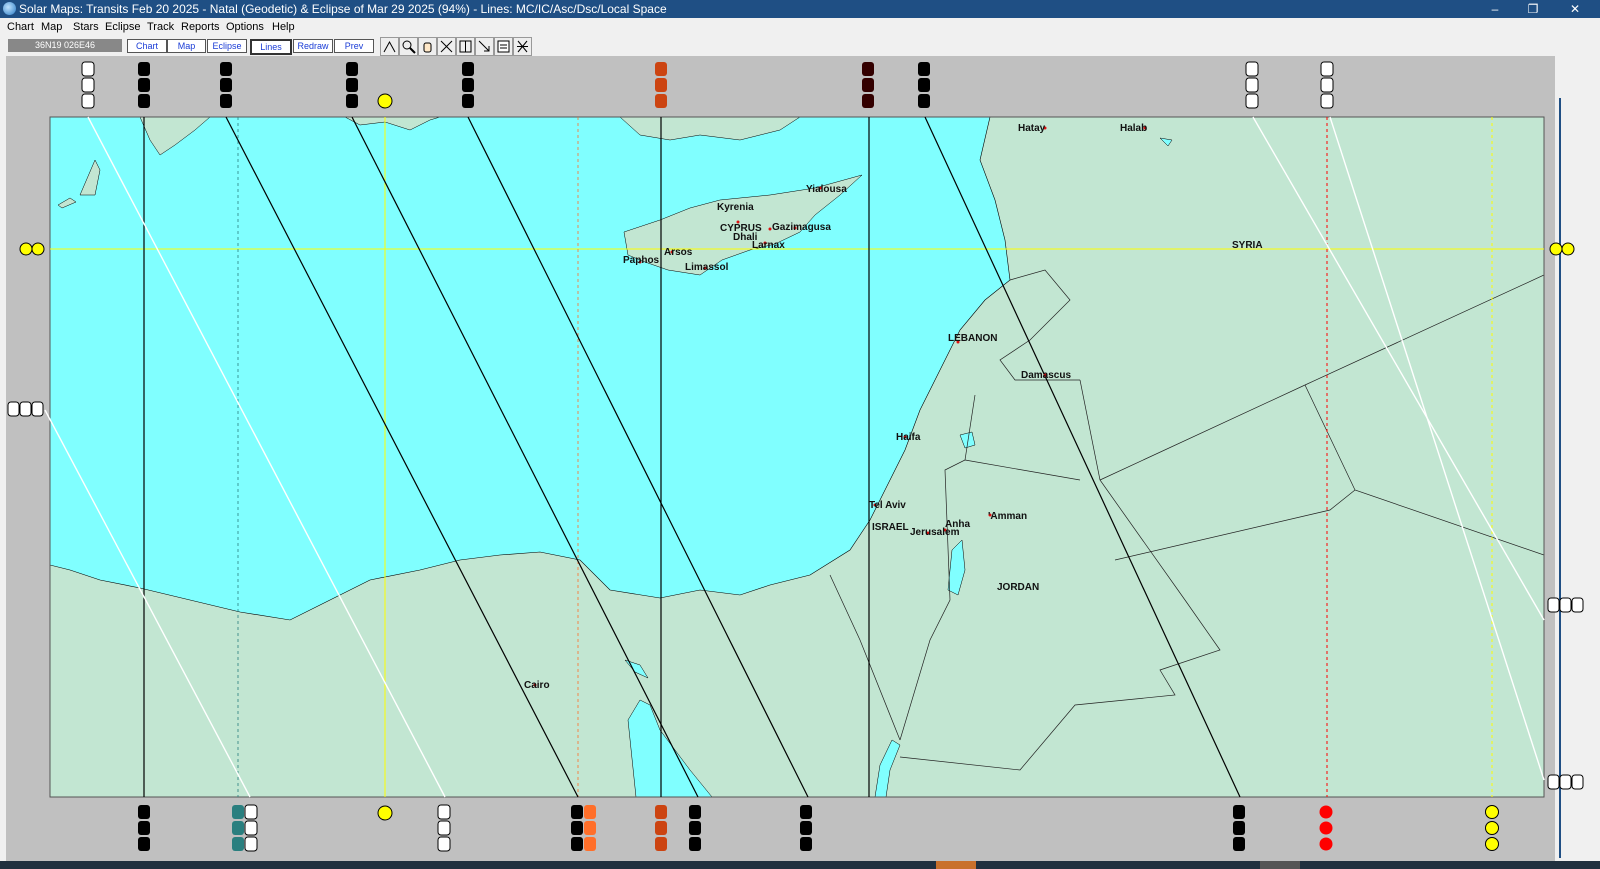 The height and width of the screenshot is (869, 1600). I want to click on bottom-marker-mars, so click(1239, 828).